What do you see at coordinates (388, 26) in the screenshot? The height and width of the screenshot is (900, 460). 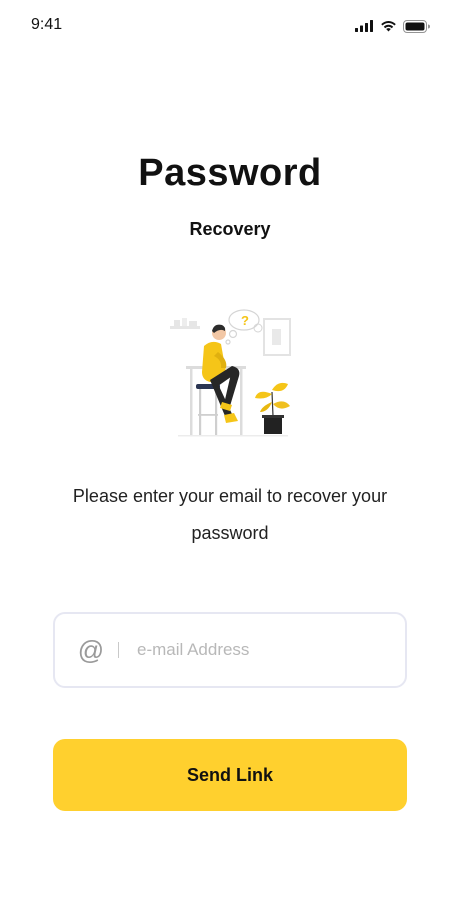 I see `wifi-icon` at bounding box center [388, 26].